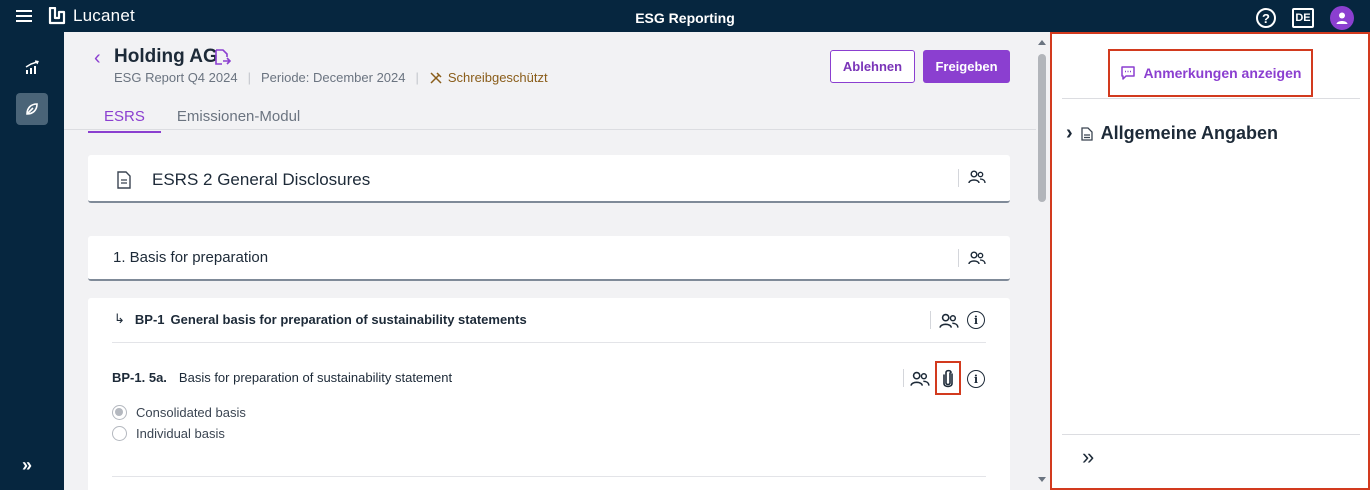  I want to click on option-consolidated: Consolidated basis, so click(179, 412).